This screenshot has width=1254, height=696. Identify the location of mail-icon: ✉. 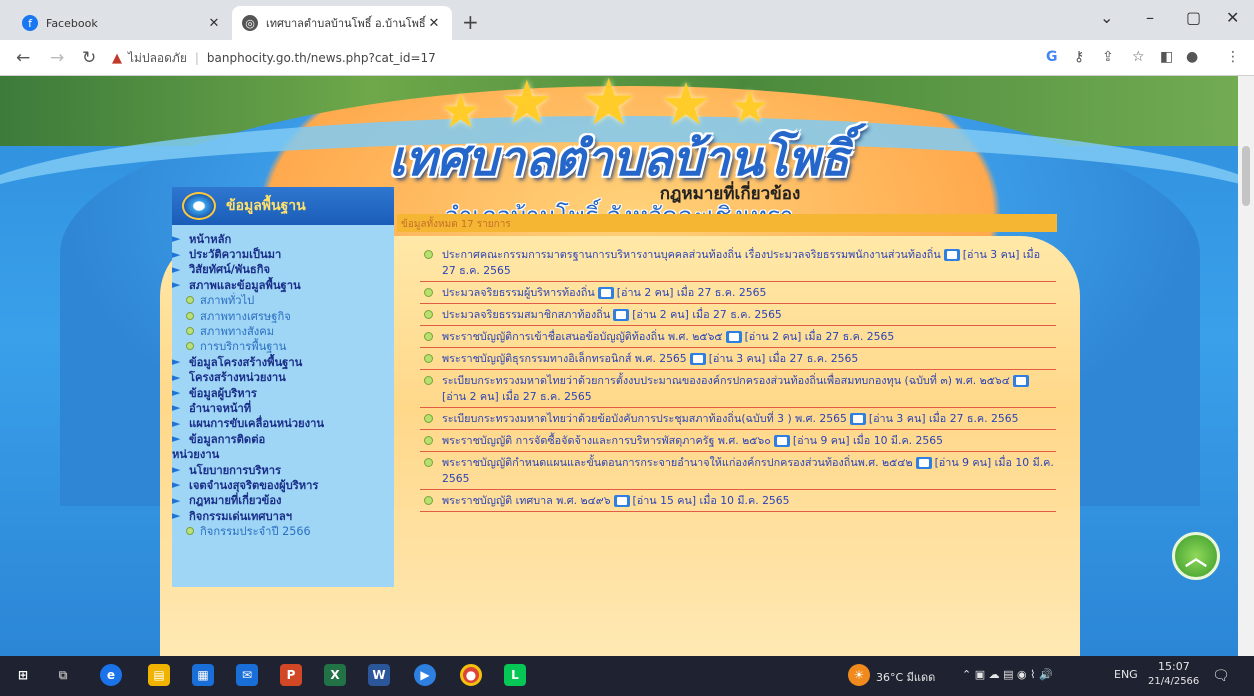
(247, 675).